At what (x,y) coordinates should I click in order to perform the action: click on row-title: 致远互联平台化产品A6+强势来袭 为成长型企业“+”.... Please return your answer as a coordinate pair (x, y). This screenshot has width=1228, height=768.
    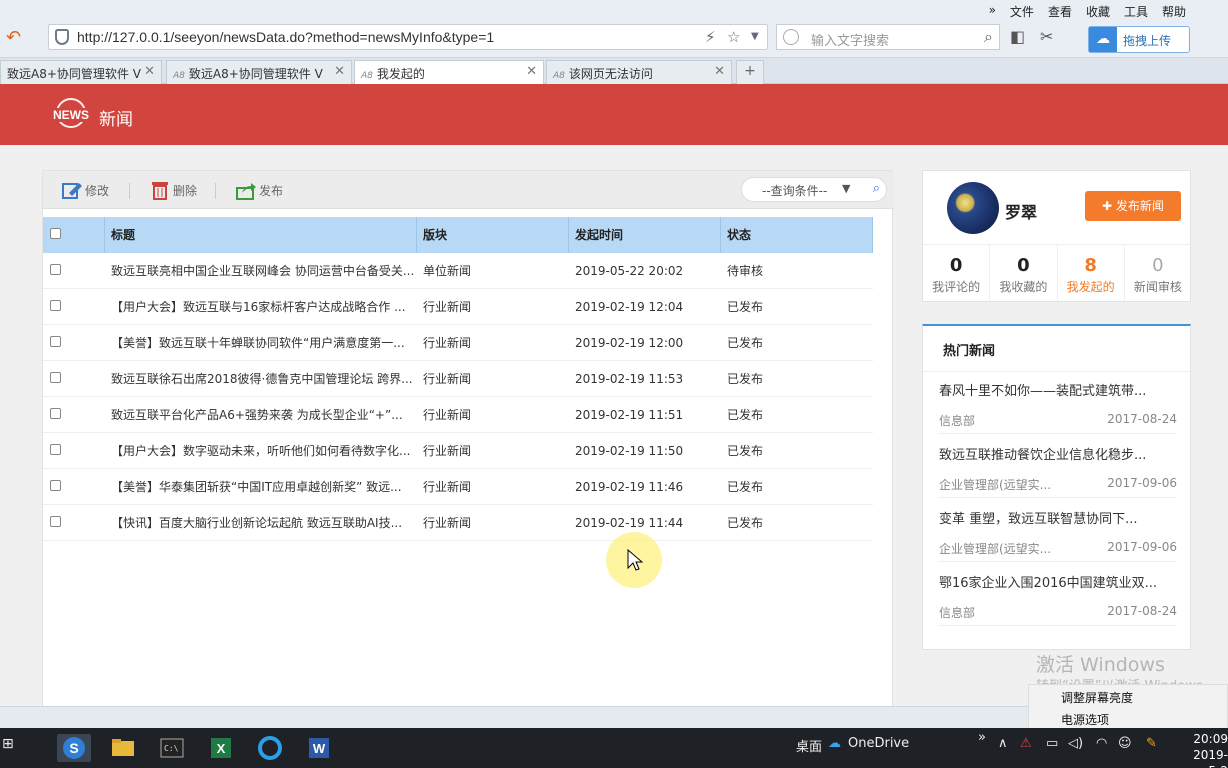
    Looking at the image, I should click on (261, 414).